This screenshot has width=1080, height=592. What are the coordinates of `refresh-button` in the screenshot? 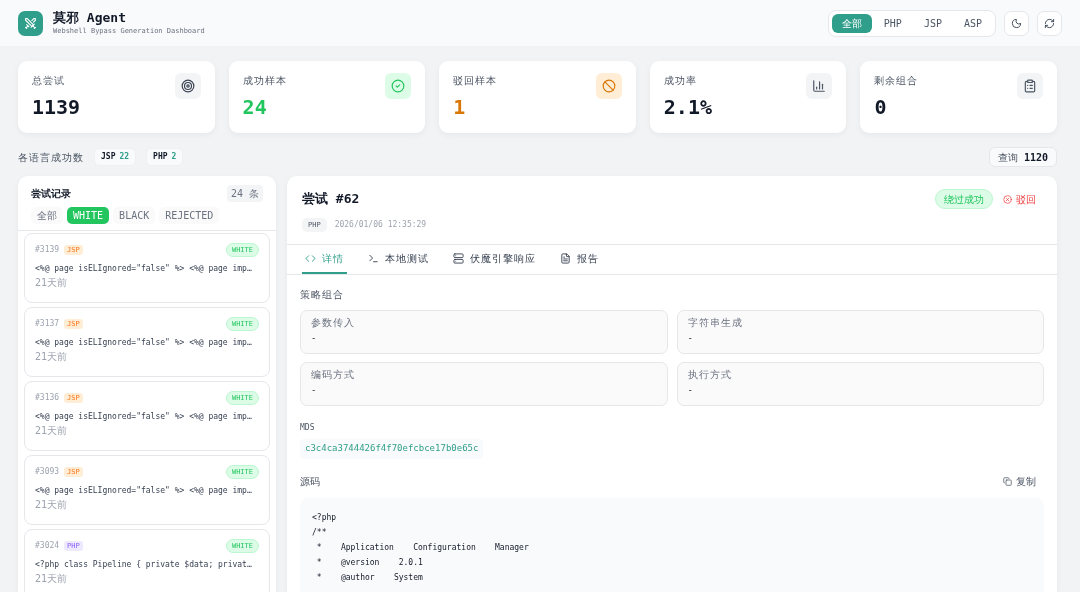 It's located at (1049, 23).